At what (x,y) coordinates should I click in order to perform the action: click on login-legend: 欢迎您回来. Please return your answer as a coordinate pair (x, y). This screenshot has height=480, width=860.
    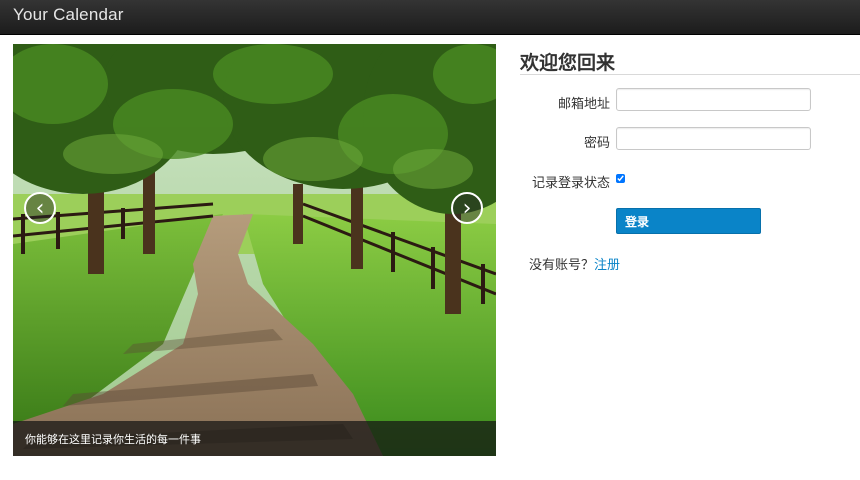
    Looking at the image, I should click on (690, 61).